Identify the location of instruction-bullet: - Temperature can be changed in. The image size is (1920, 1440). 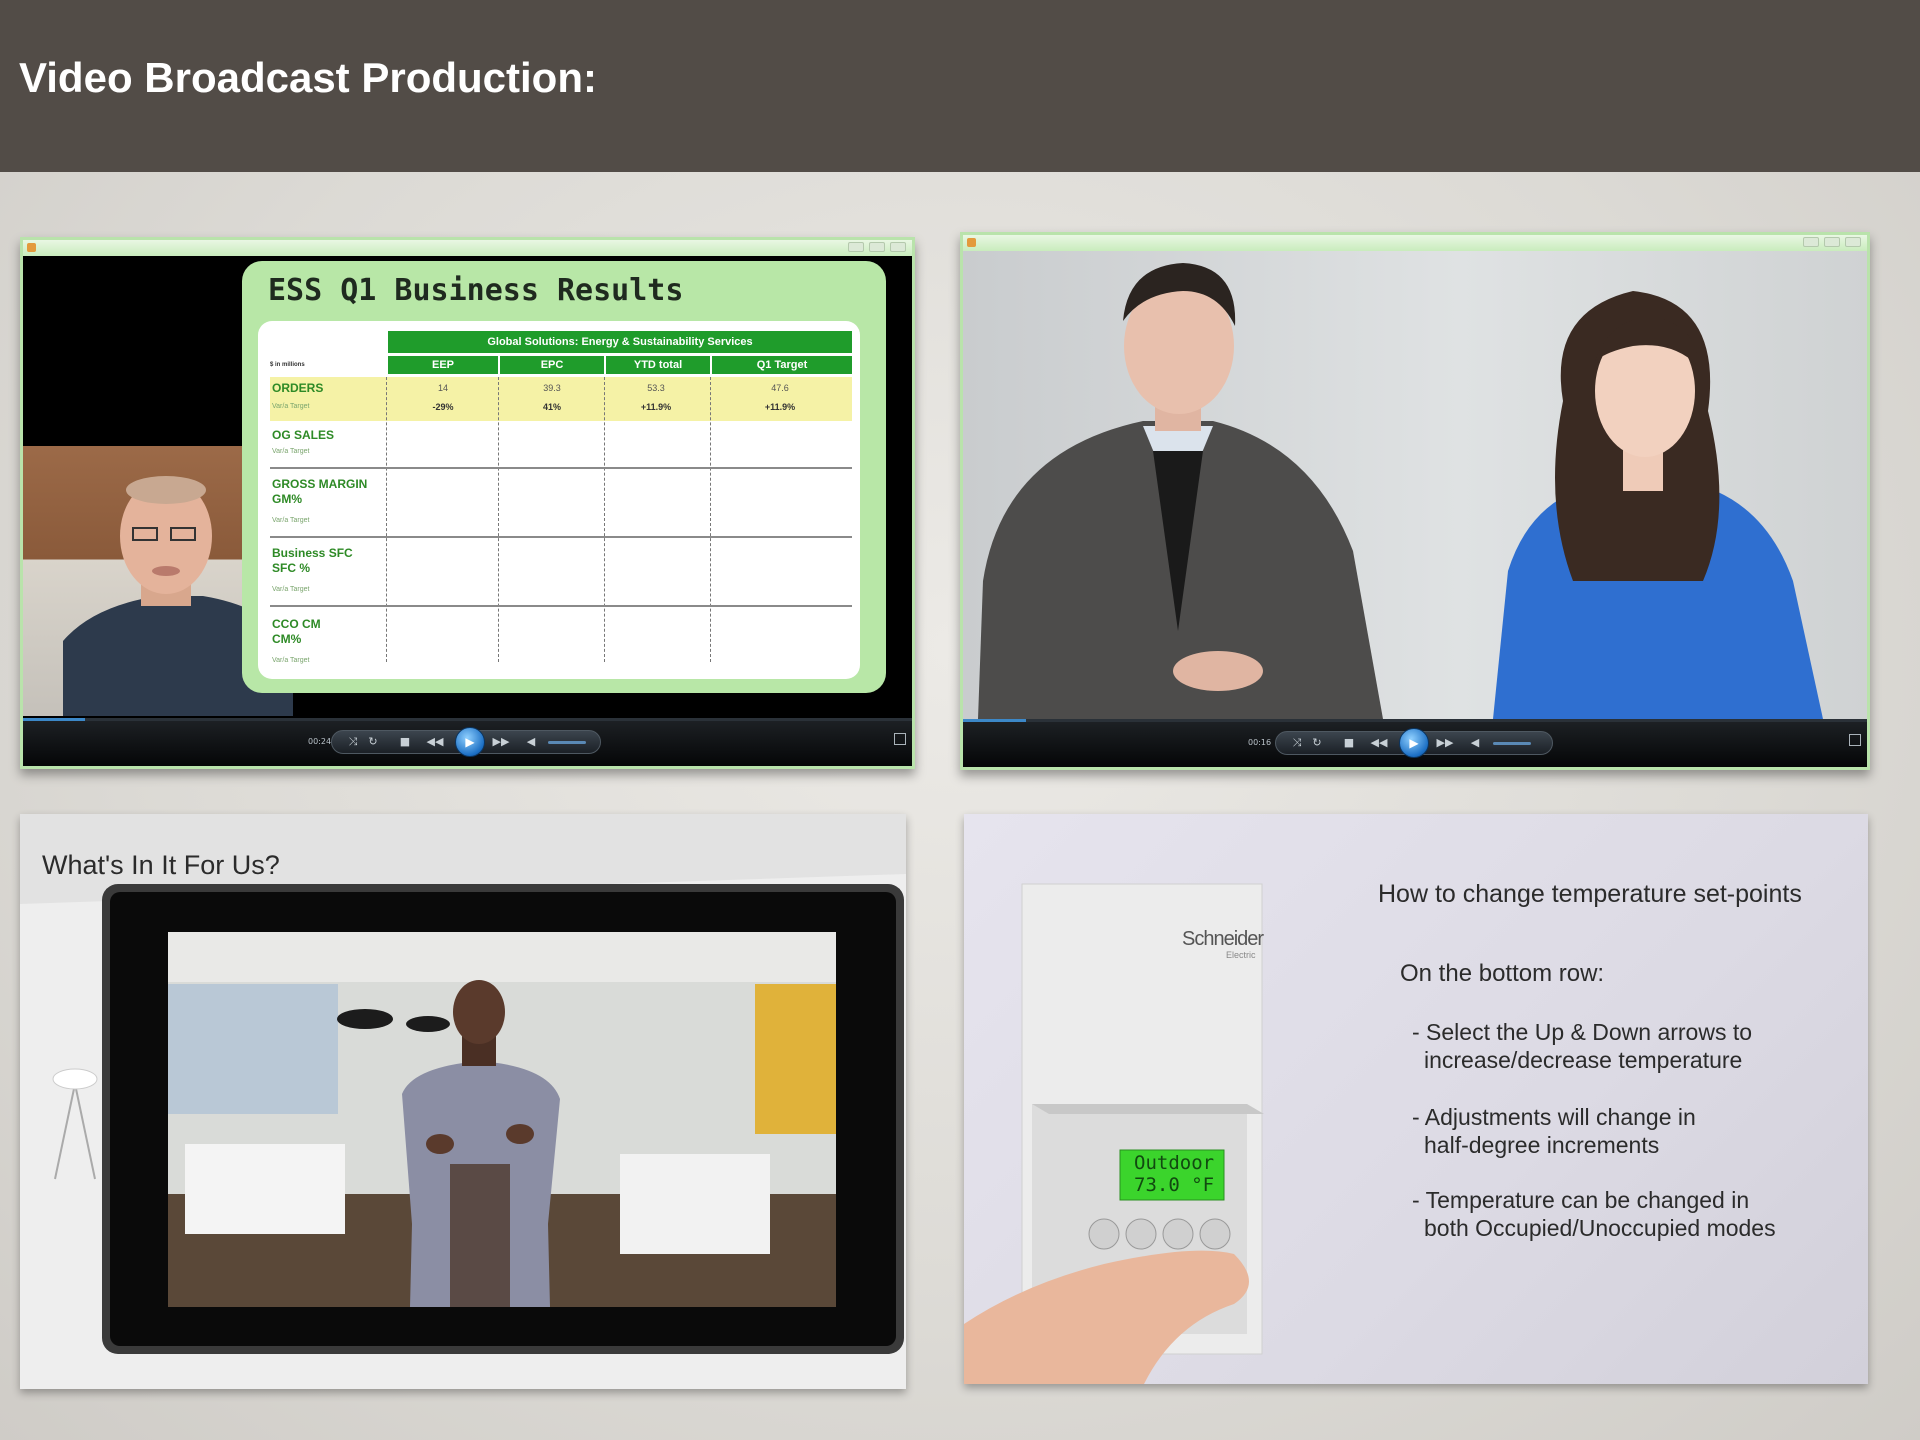
(1581, 1200).